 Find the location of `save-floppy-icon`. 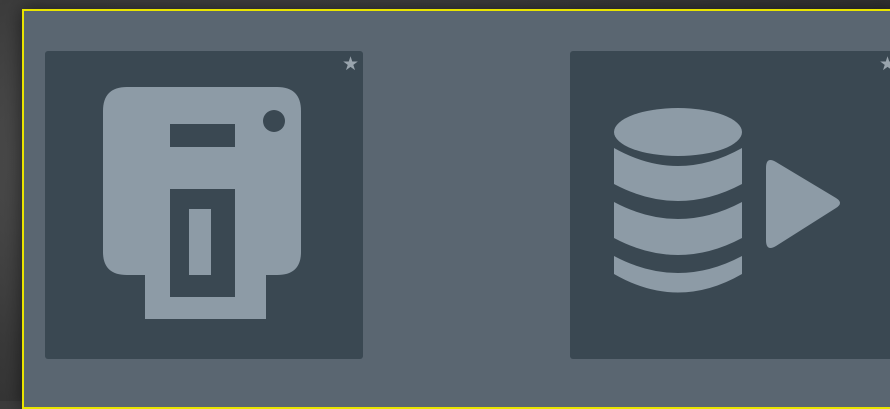

save-floppy-icon is located at coordinates (202, 203).